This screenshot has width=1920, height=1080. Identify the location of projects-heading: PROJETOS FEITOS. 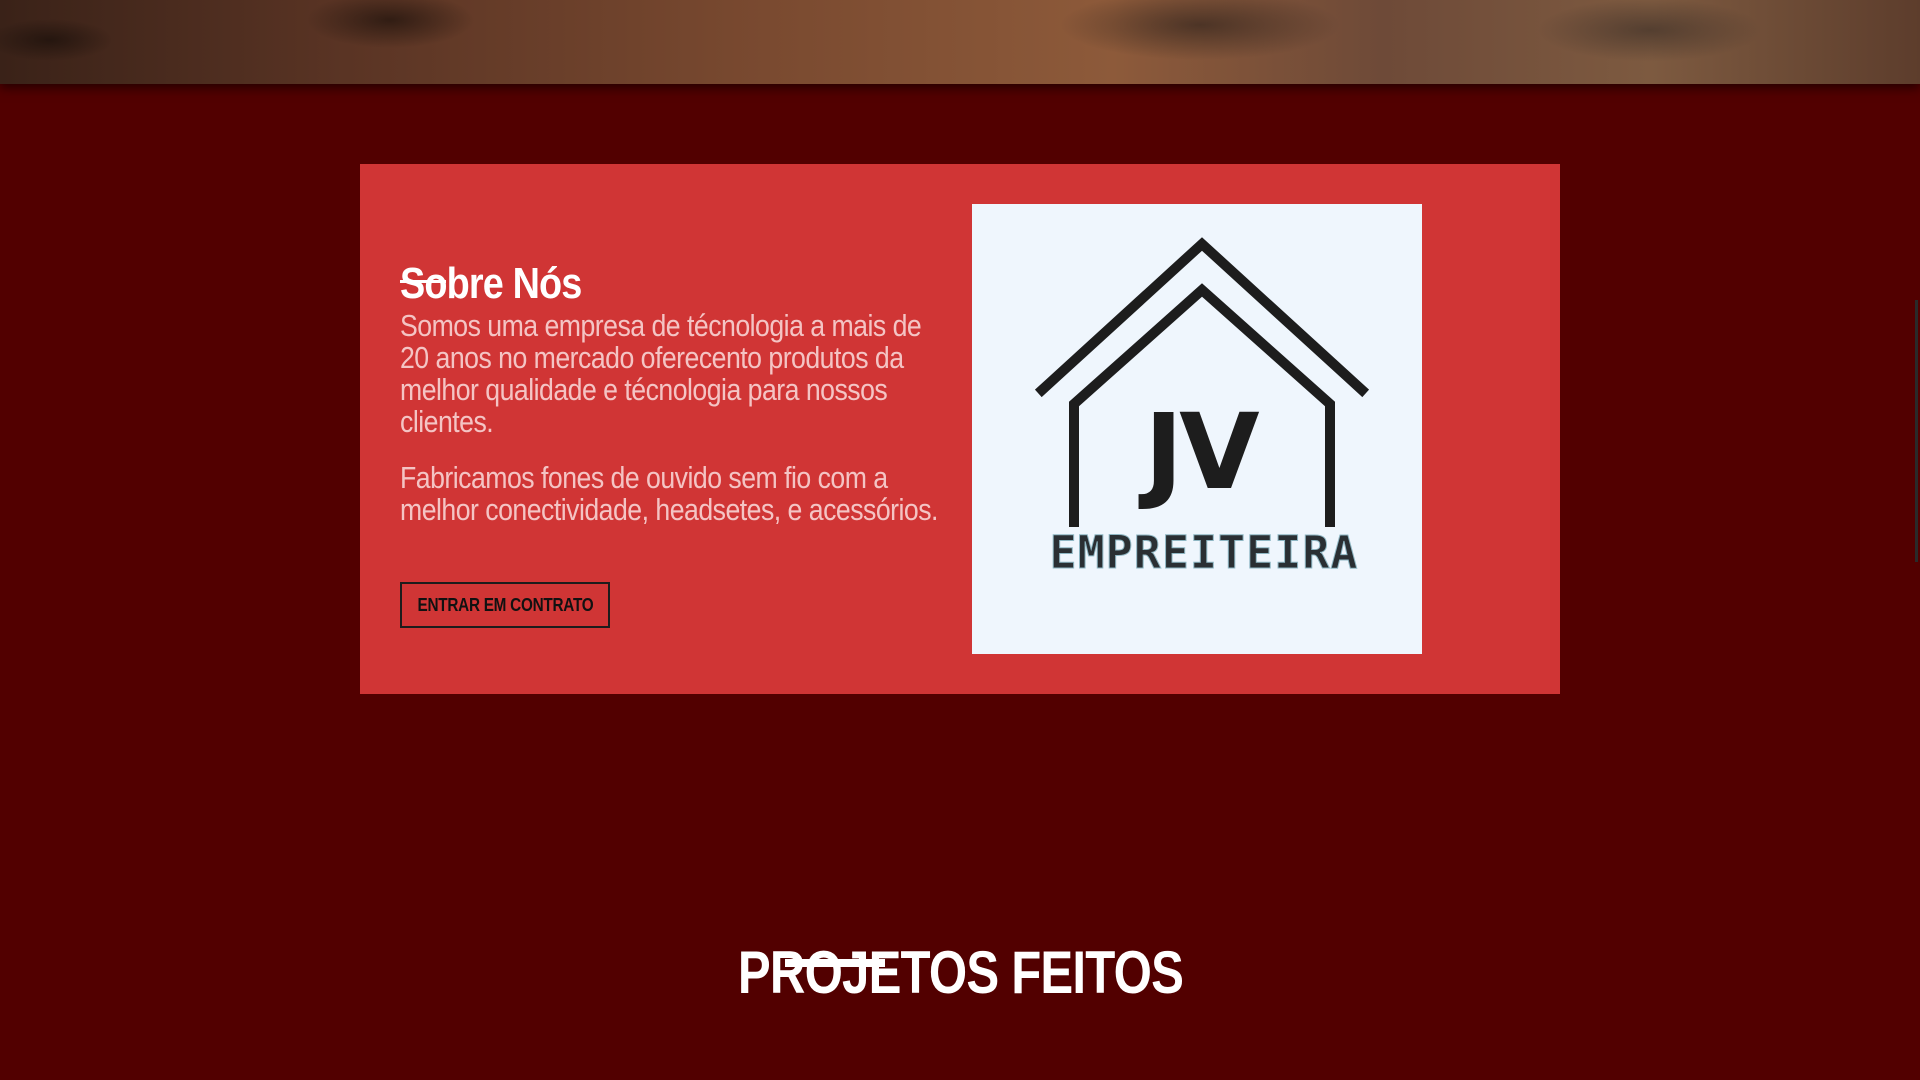
(960, 972).